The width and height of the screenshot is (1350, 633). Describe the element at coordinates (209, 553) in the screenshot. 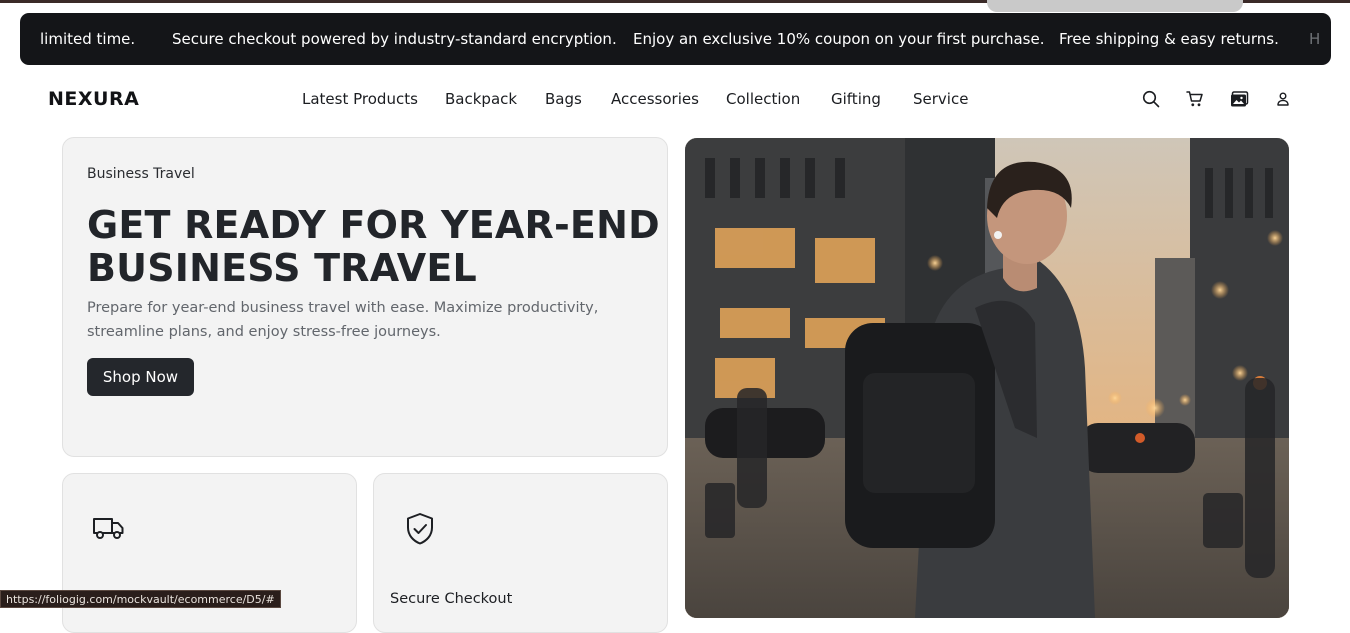

I see `feature-card-shipping` at that location.